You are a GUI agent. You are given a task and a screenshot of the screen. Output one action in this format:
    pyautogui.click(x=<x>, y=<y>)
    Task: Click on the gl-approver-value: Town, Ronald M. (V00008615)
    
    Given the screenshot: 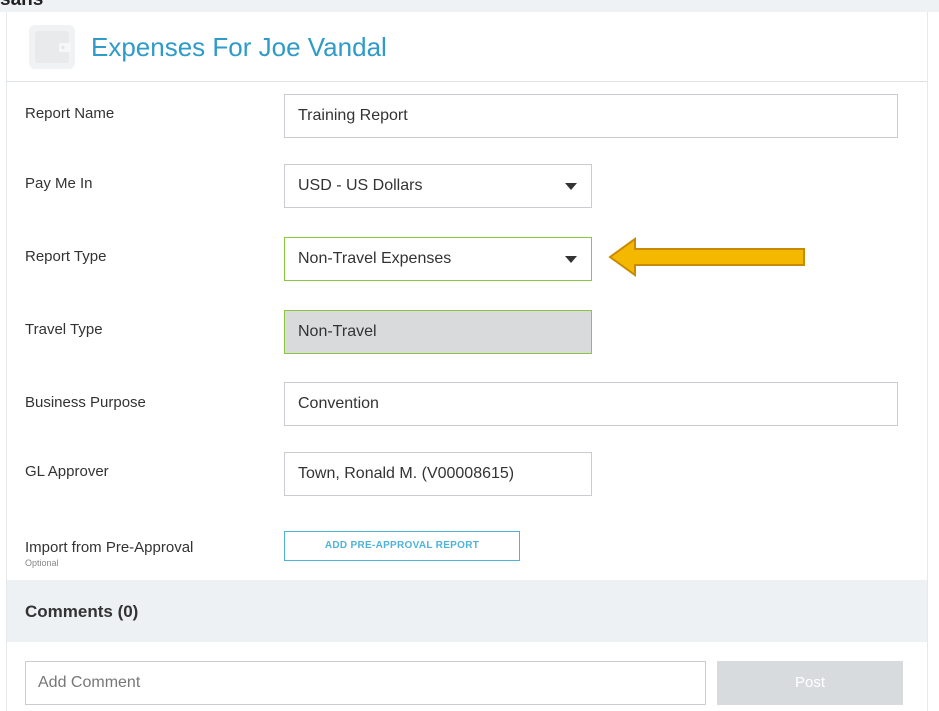 What is the action you would take?
    pyautogui.click(x=406, y=473)
    